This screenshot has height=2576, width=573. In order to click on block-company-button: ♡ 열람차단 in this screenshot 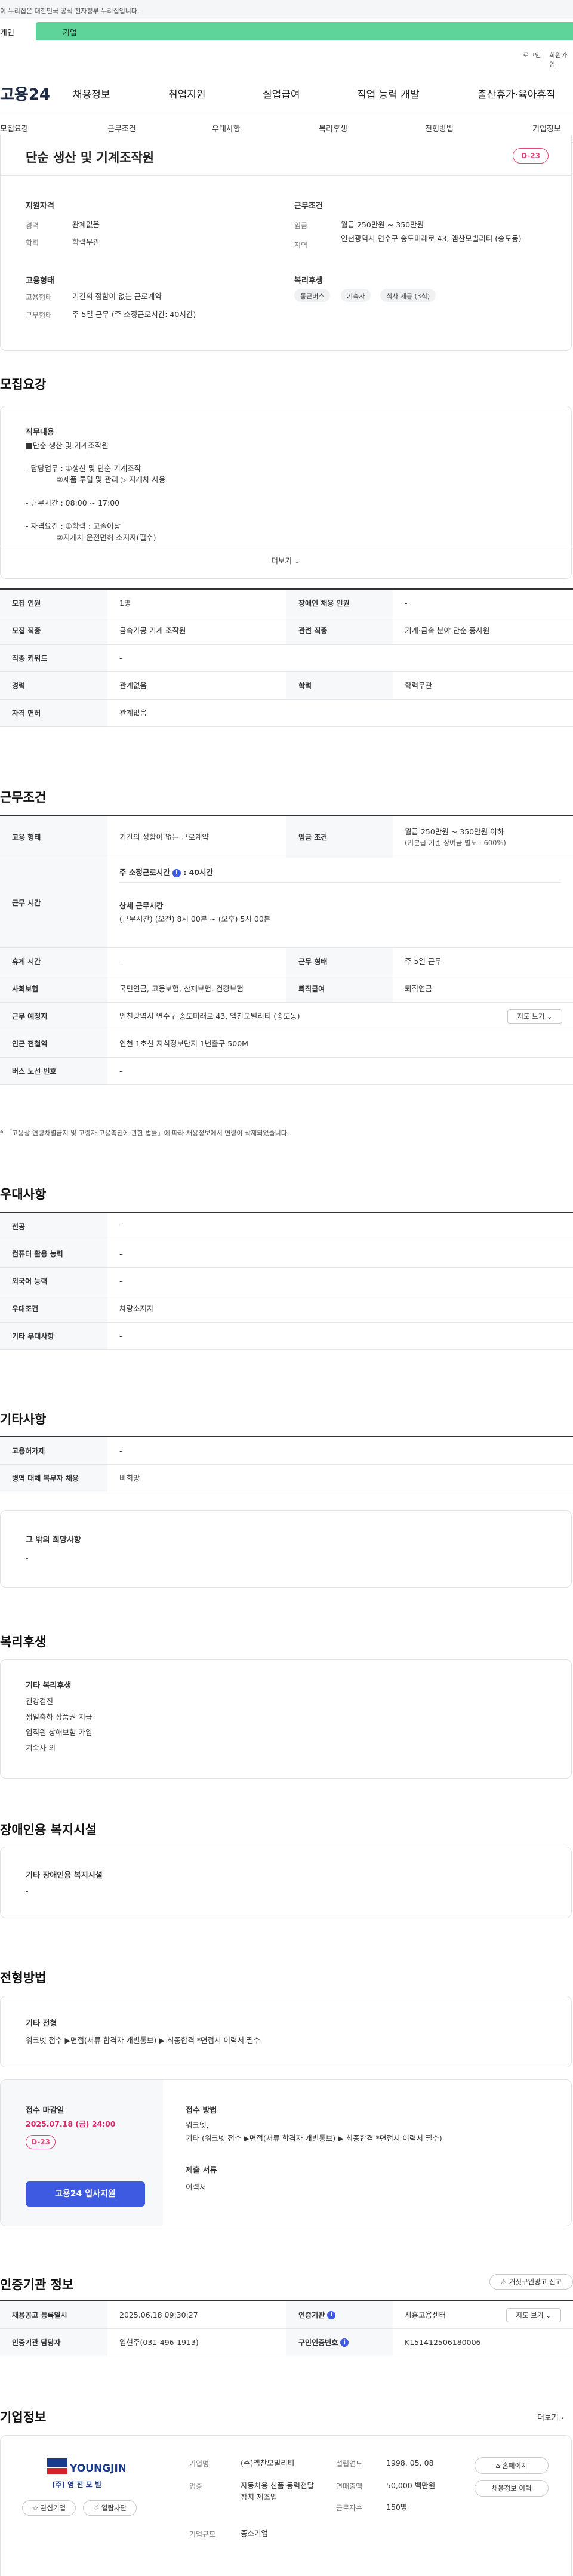, I will do `click(110, 2508)`.